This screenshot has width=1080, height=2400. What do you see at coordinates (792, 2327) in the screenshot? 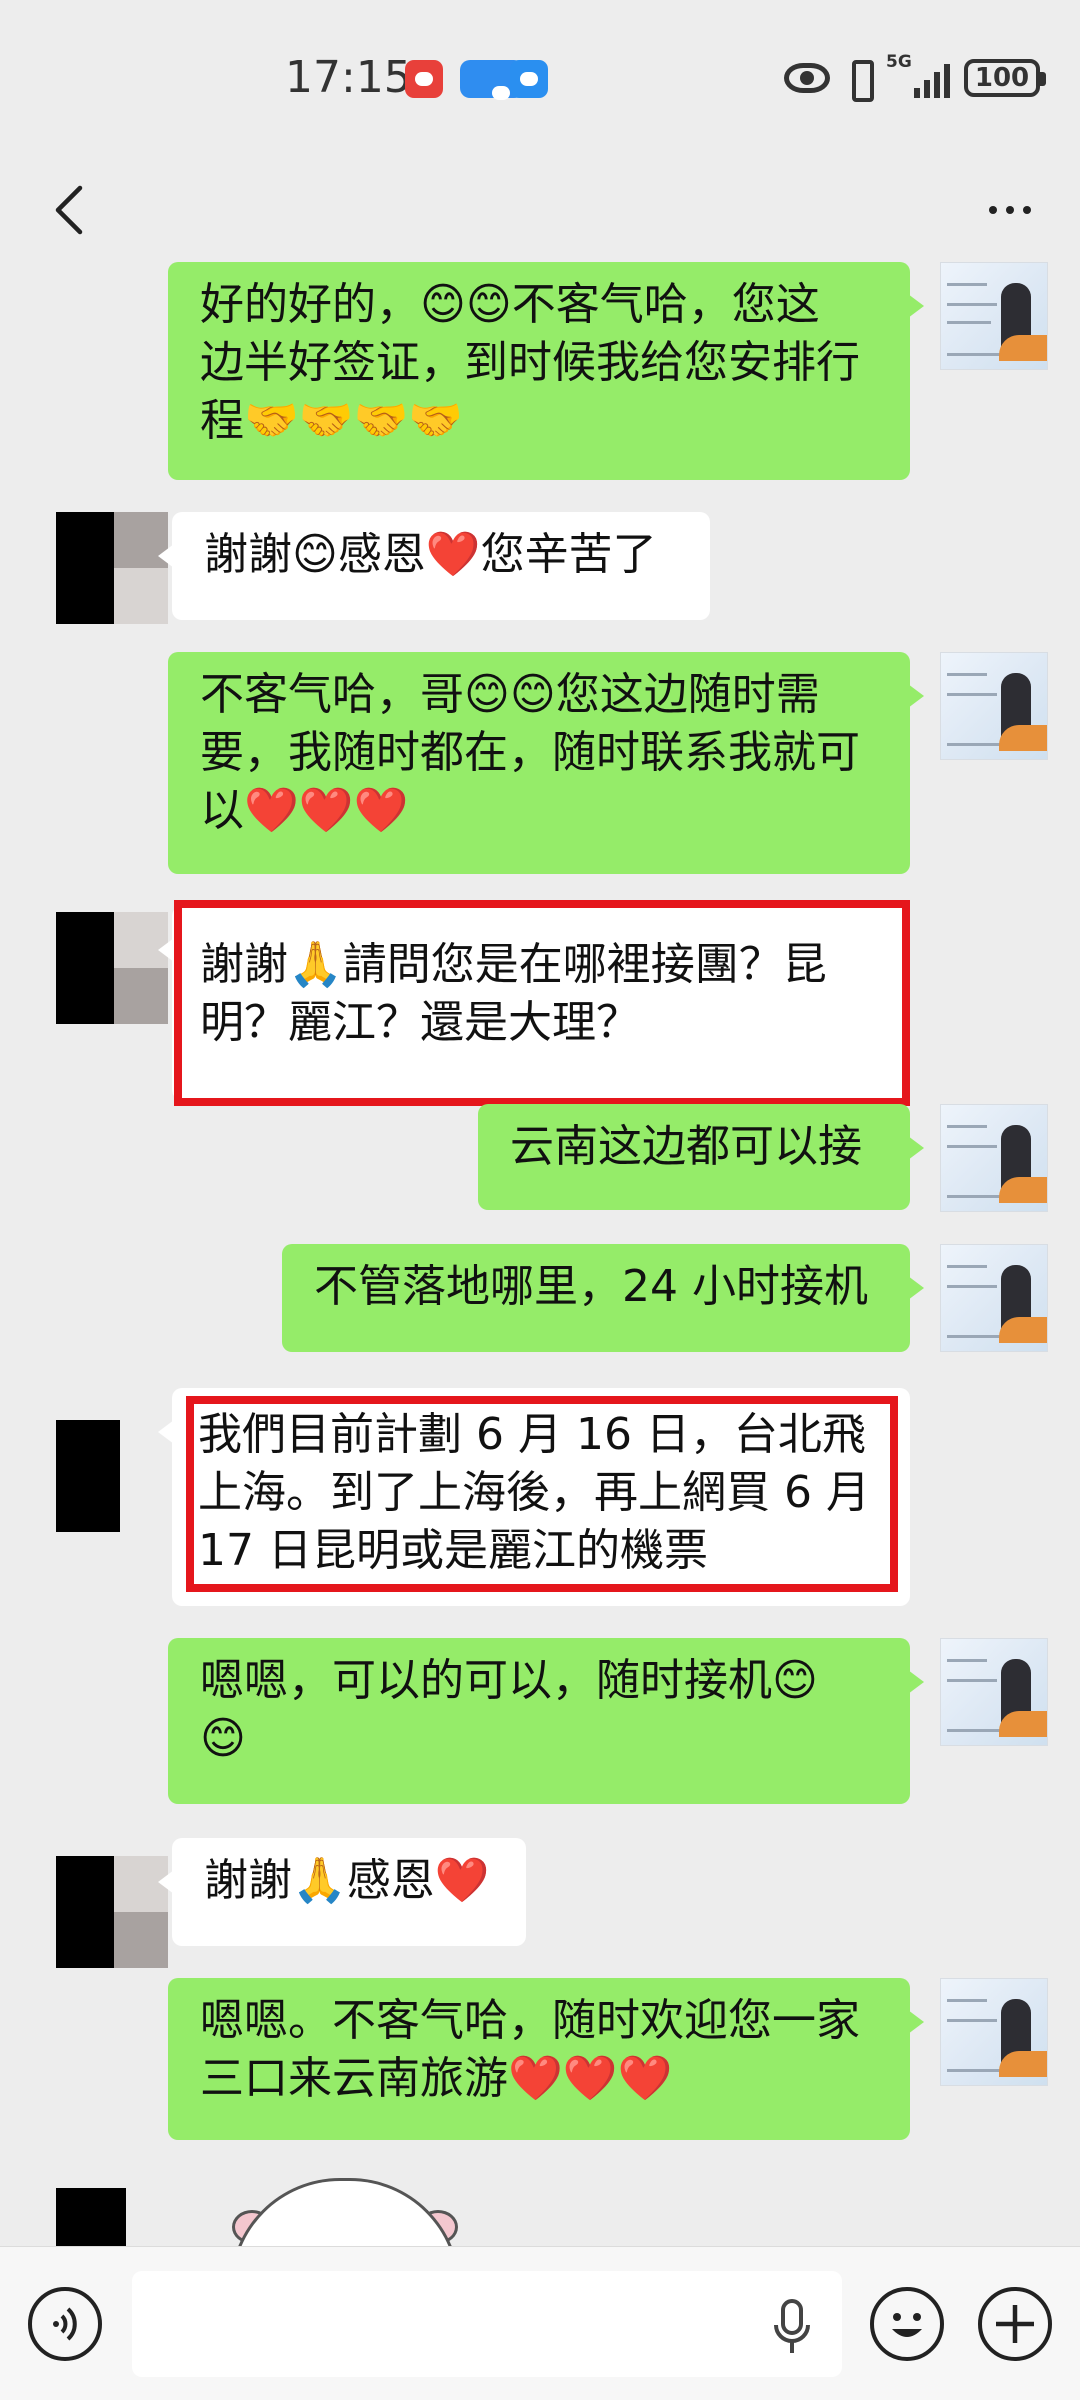
I see `microphone-icon` at bounding box center [792, 2327].